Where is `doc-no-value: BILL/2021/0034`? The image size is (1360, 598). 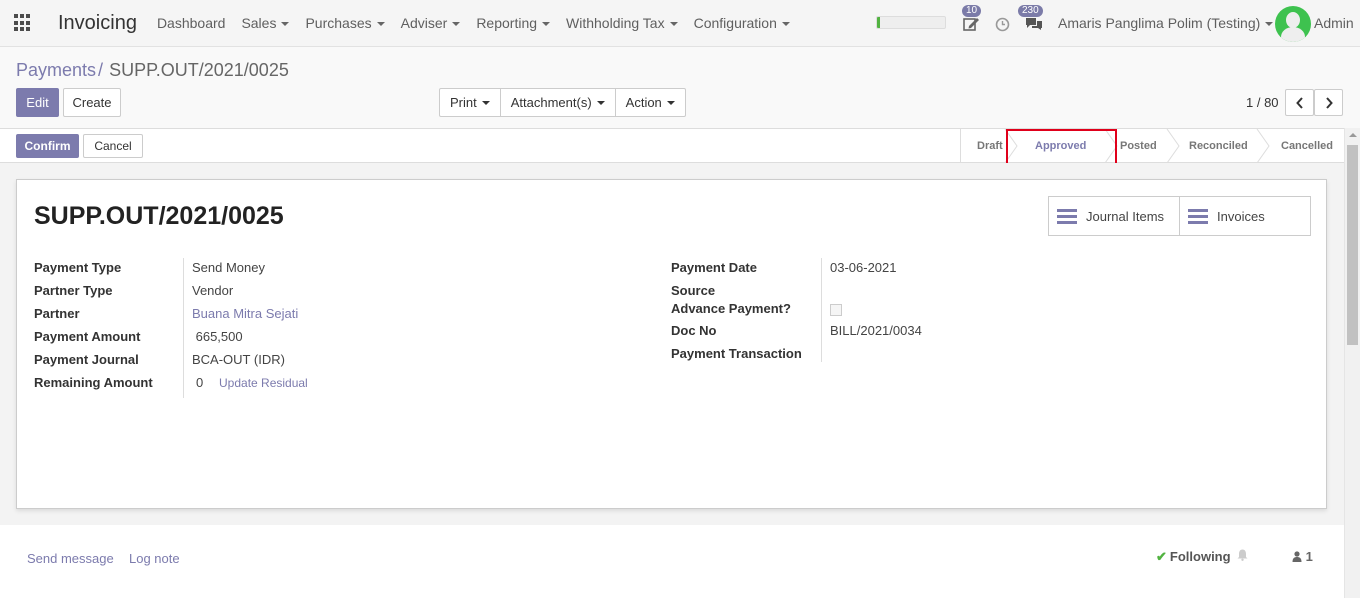
doc-no-value: BILL/2021/0034 is located at coordinates (876, 330).